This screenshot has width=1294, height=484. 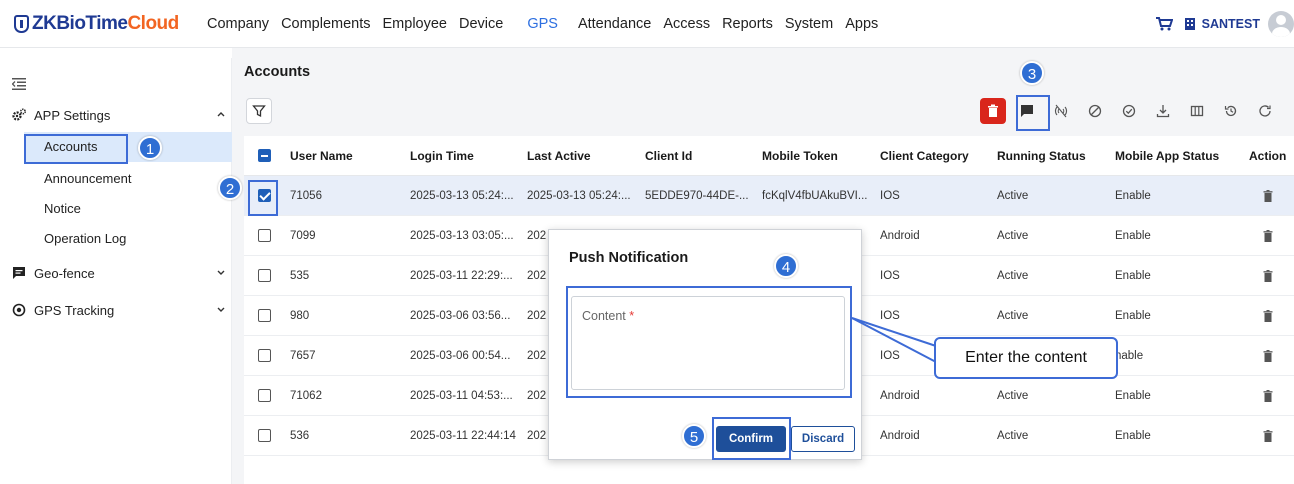 I want to click on cell-user: 7657, so click(x=303, y=356).